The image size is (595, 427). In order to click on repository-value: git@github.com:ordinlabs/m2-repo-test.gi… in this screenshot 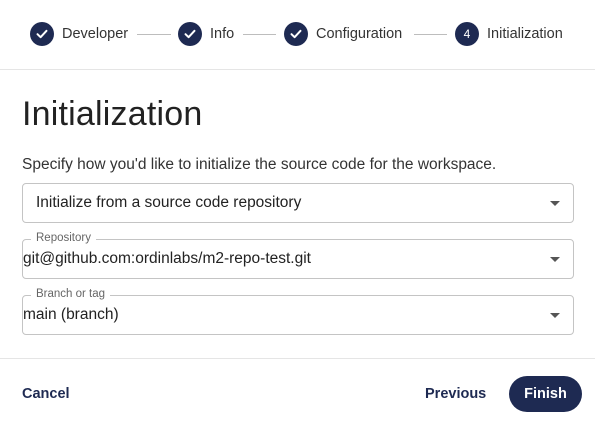, I will do `click(167, 258)`.